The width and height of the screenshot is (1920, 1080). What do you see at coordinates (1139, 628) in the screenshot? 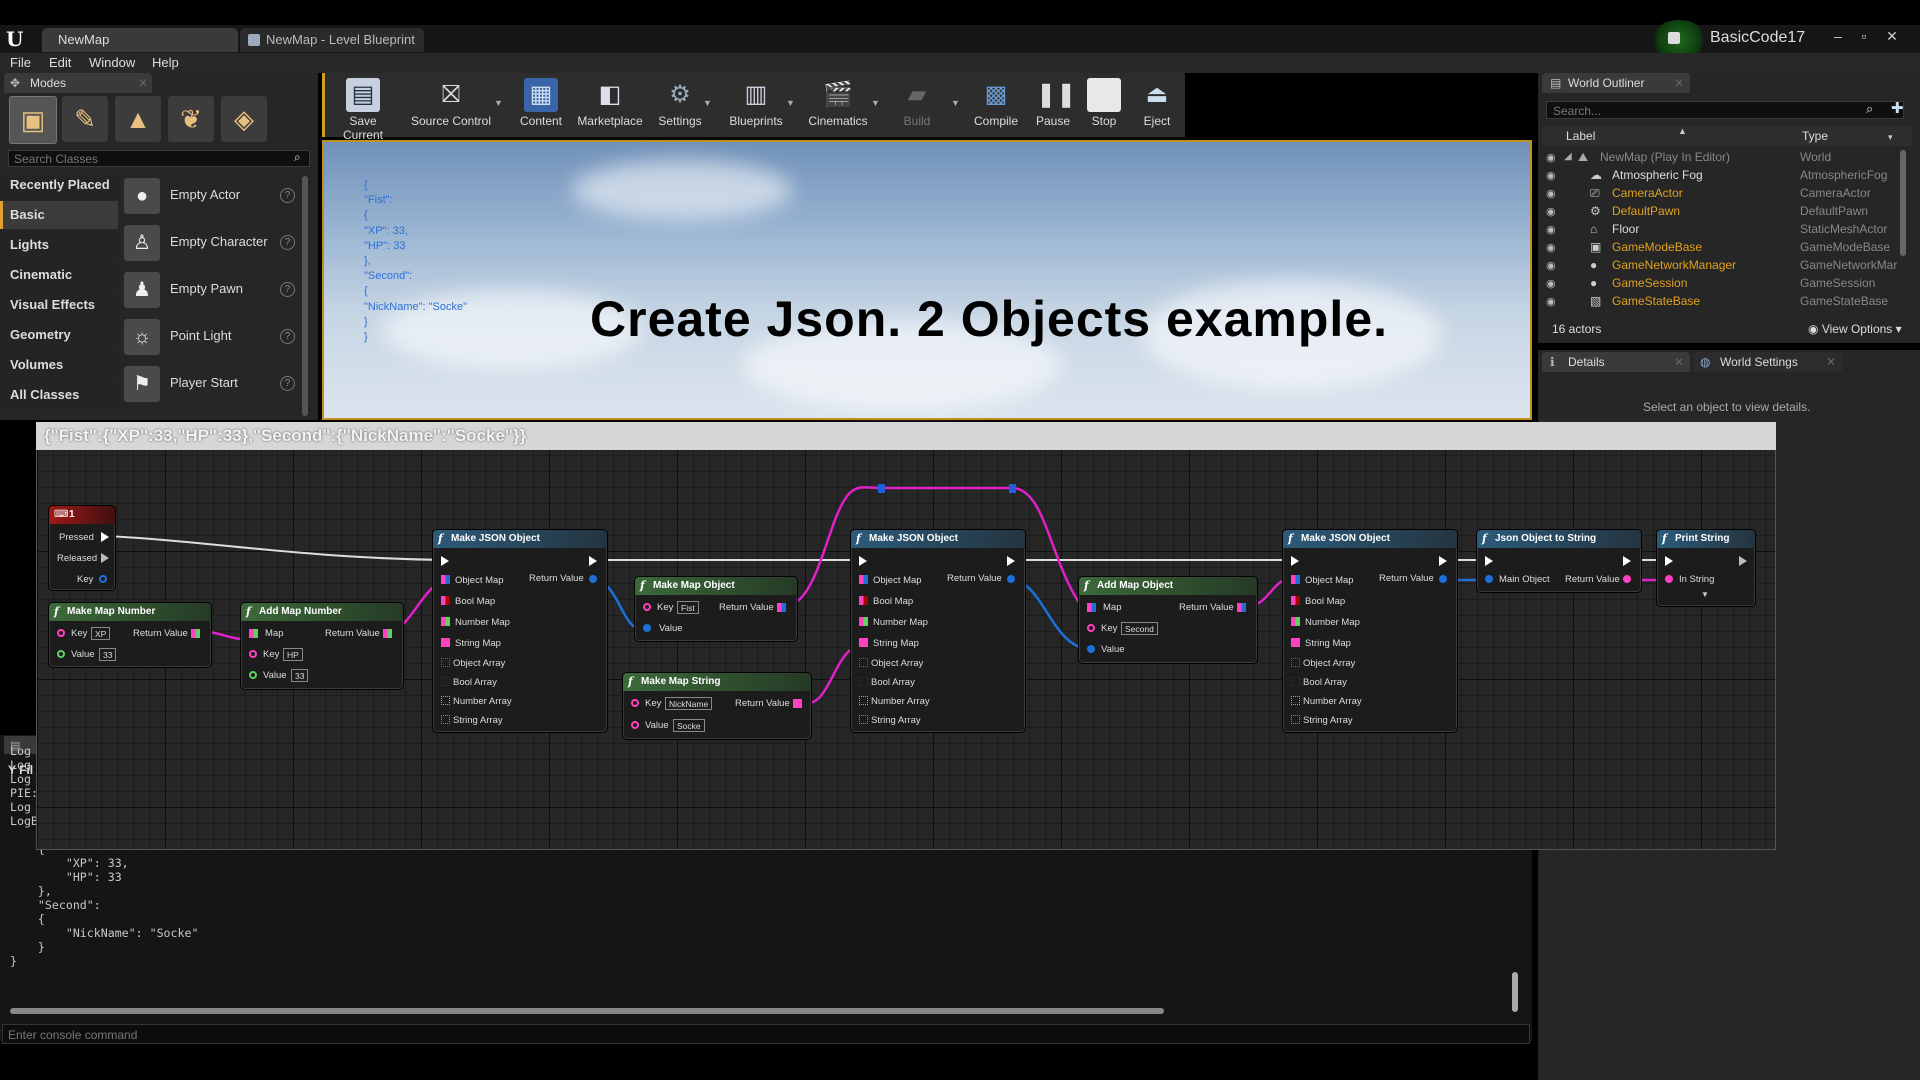
I see `key-field: Second` at bounding box center [1139, 628].